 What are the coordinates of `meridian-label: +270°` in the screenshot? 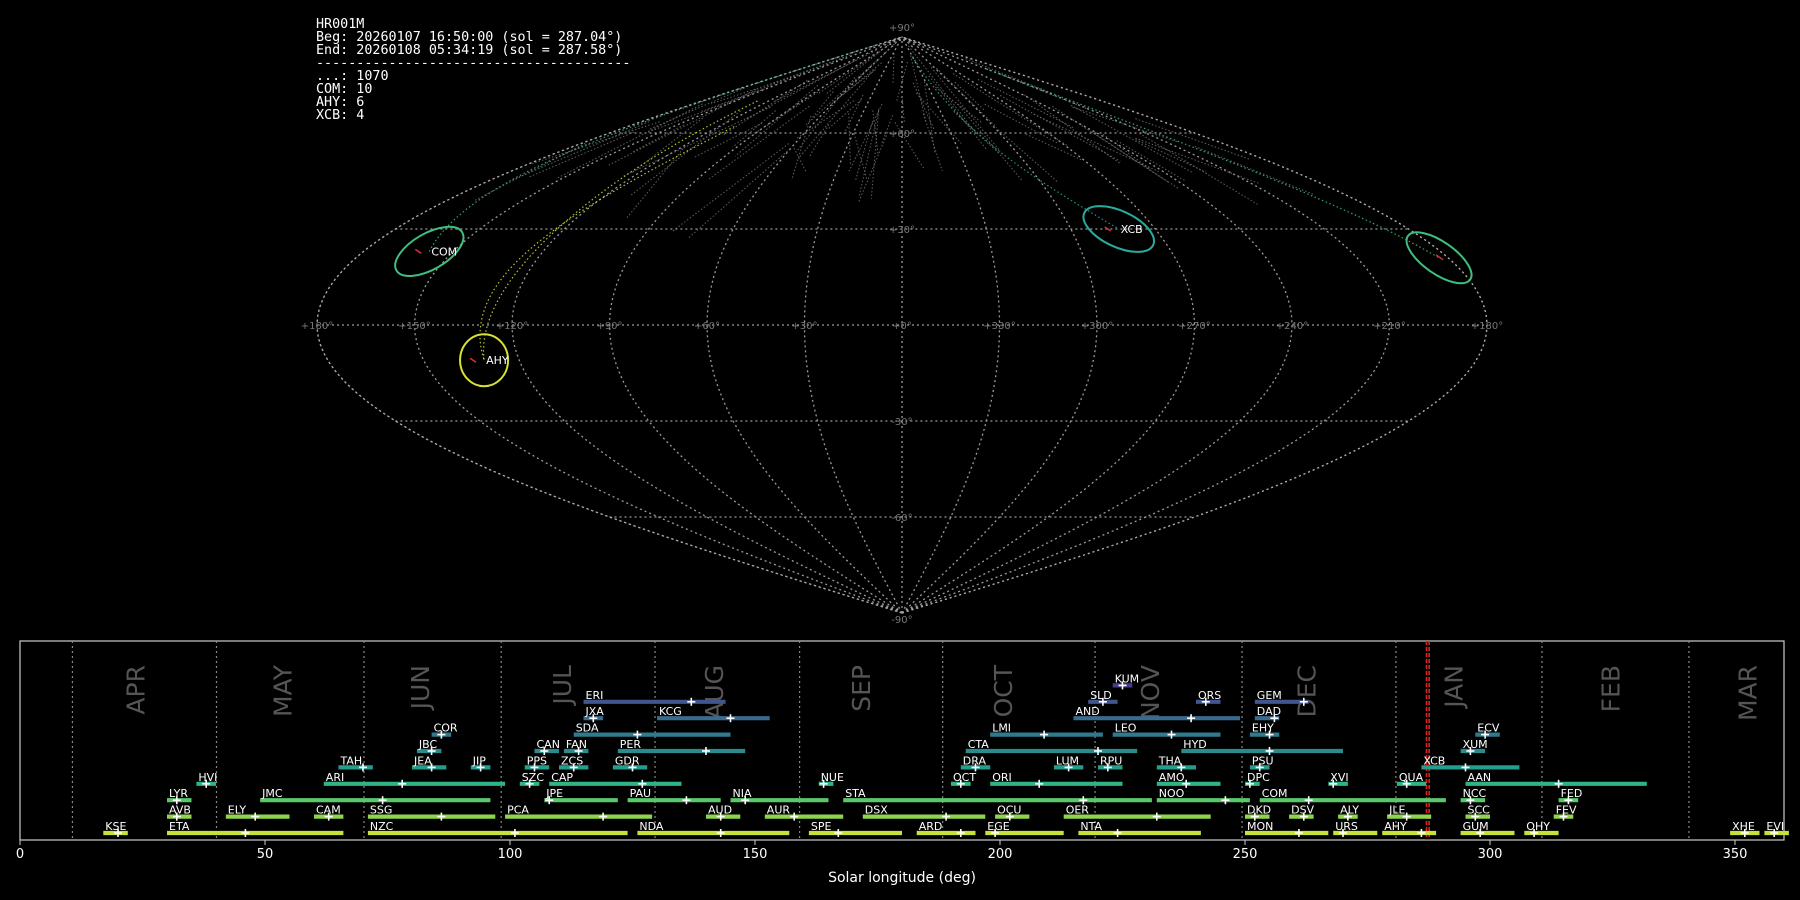 It's located at (1194, 326).